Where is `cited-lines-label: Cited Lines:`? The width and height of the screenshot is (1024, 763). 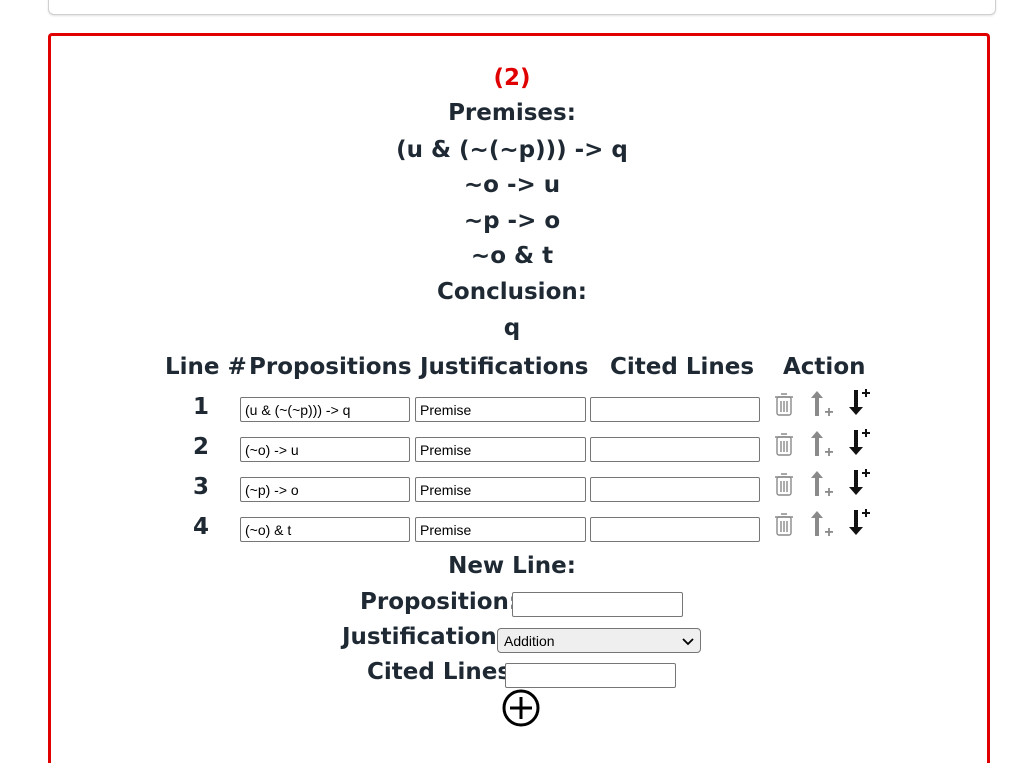 cited-lines-label: Cited Lines: is located at coordinates (444, 672).